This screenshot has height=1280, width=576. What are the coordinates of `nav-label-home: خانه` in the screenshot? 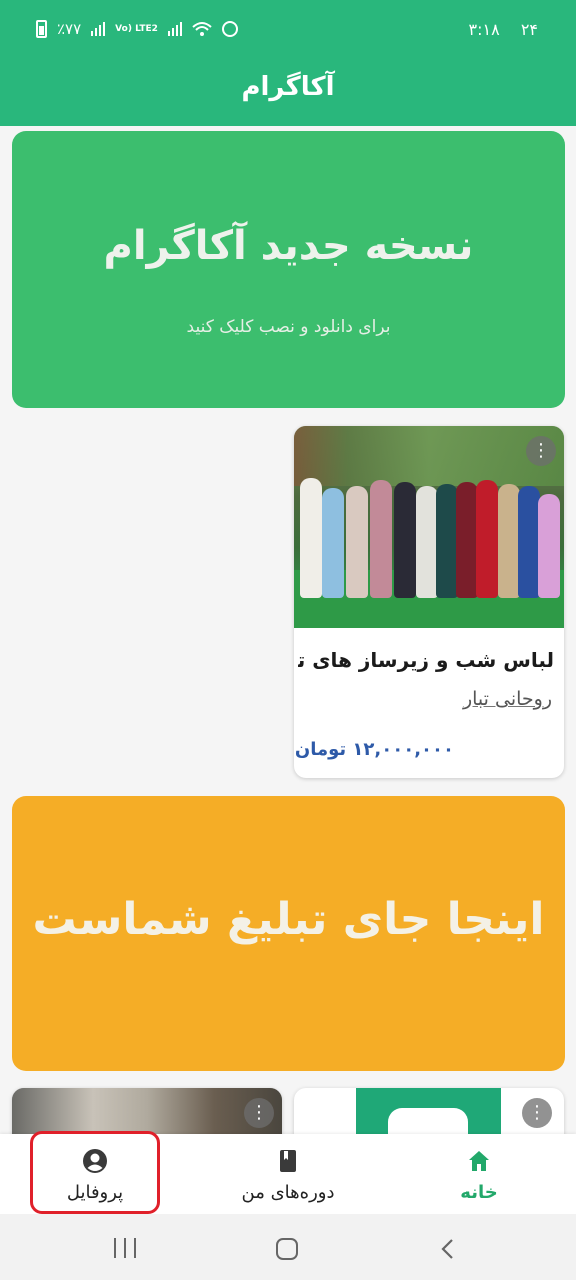 It's located at (479, 1192).